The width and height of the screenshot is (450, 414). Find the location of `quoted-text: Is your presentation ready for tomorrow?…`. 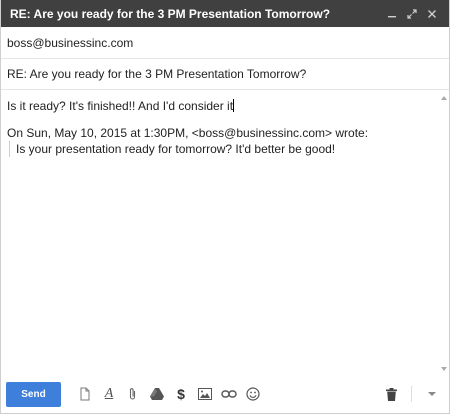

quoted-text: Is your presentation ready for tomorrow?… is located at coordinates (226, 149).